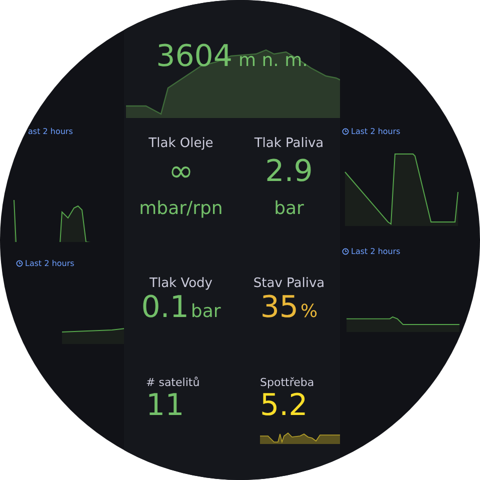  Describe the element at coordinates (279, 308) in the screenshot. I see `stat-value: 35` at that location.